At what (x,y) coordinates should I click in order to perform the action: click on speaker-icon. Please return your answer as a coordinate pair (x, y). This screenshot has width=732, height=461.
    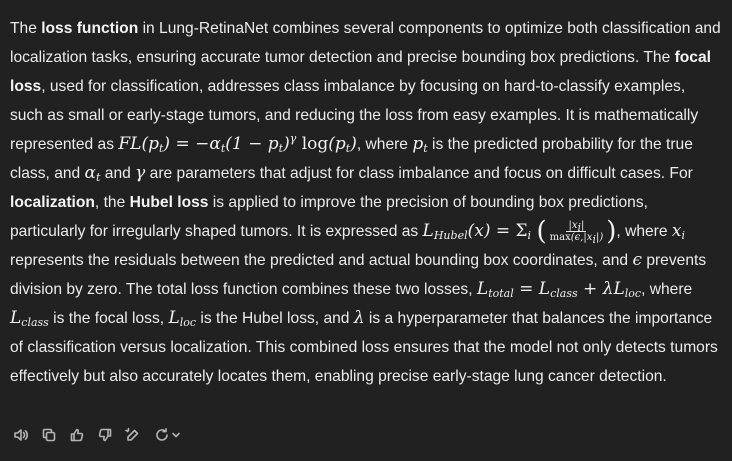
    Looking at the image, I should click on (21, 435).